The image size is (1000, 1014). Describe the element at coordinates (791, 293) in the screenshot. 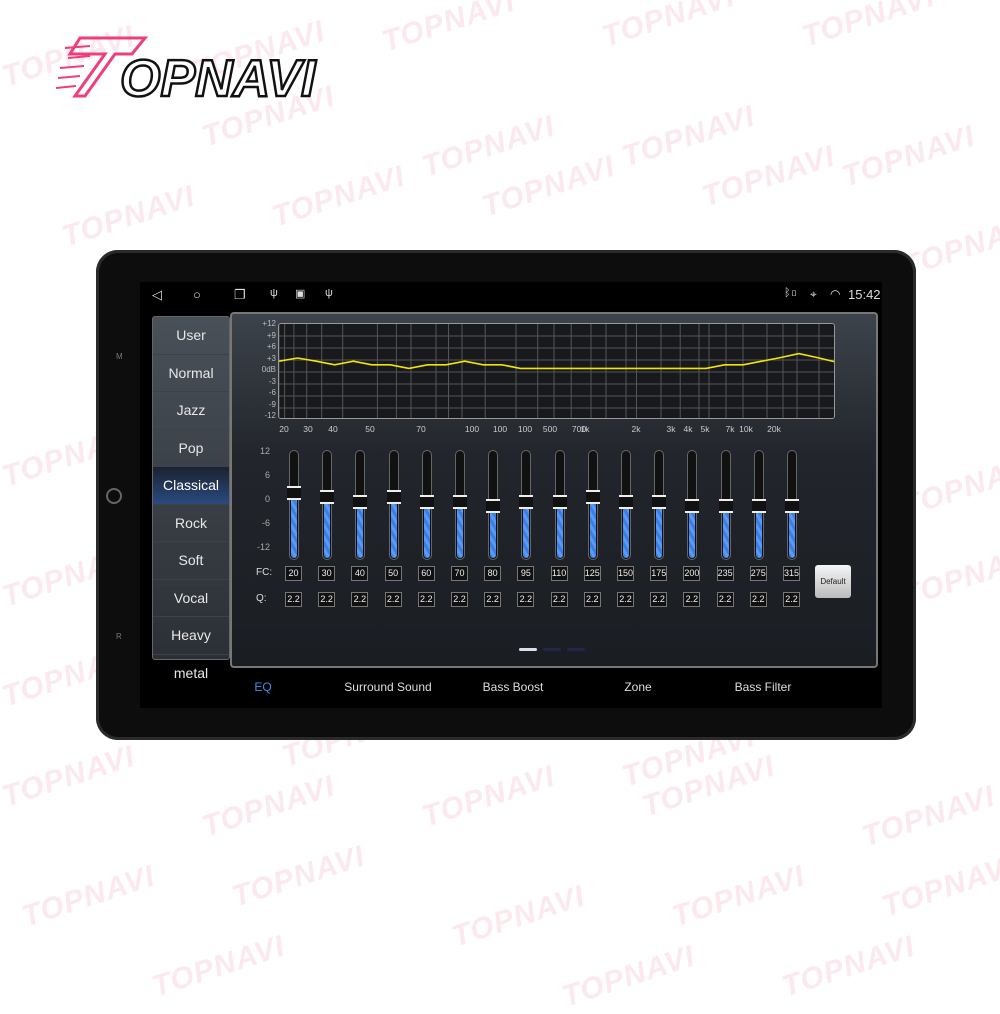

I see `bluetooth-icon: ᛒ▯` at that location.